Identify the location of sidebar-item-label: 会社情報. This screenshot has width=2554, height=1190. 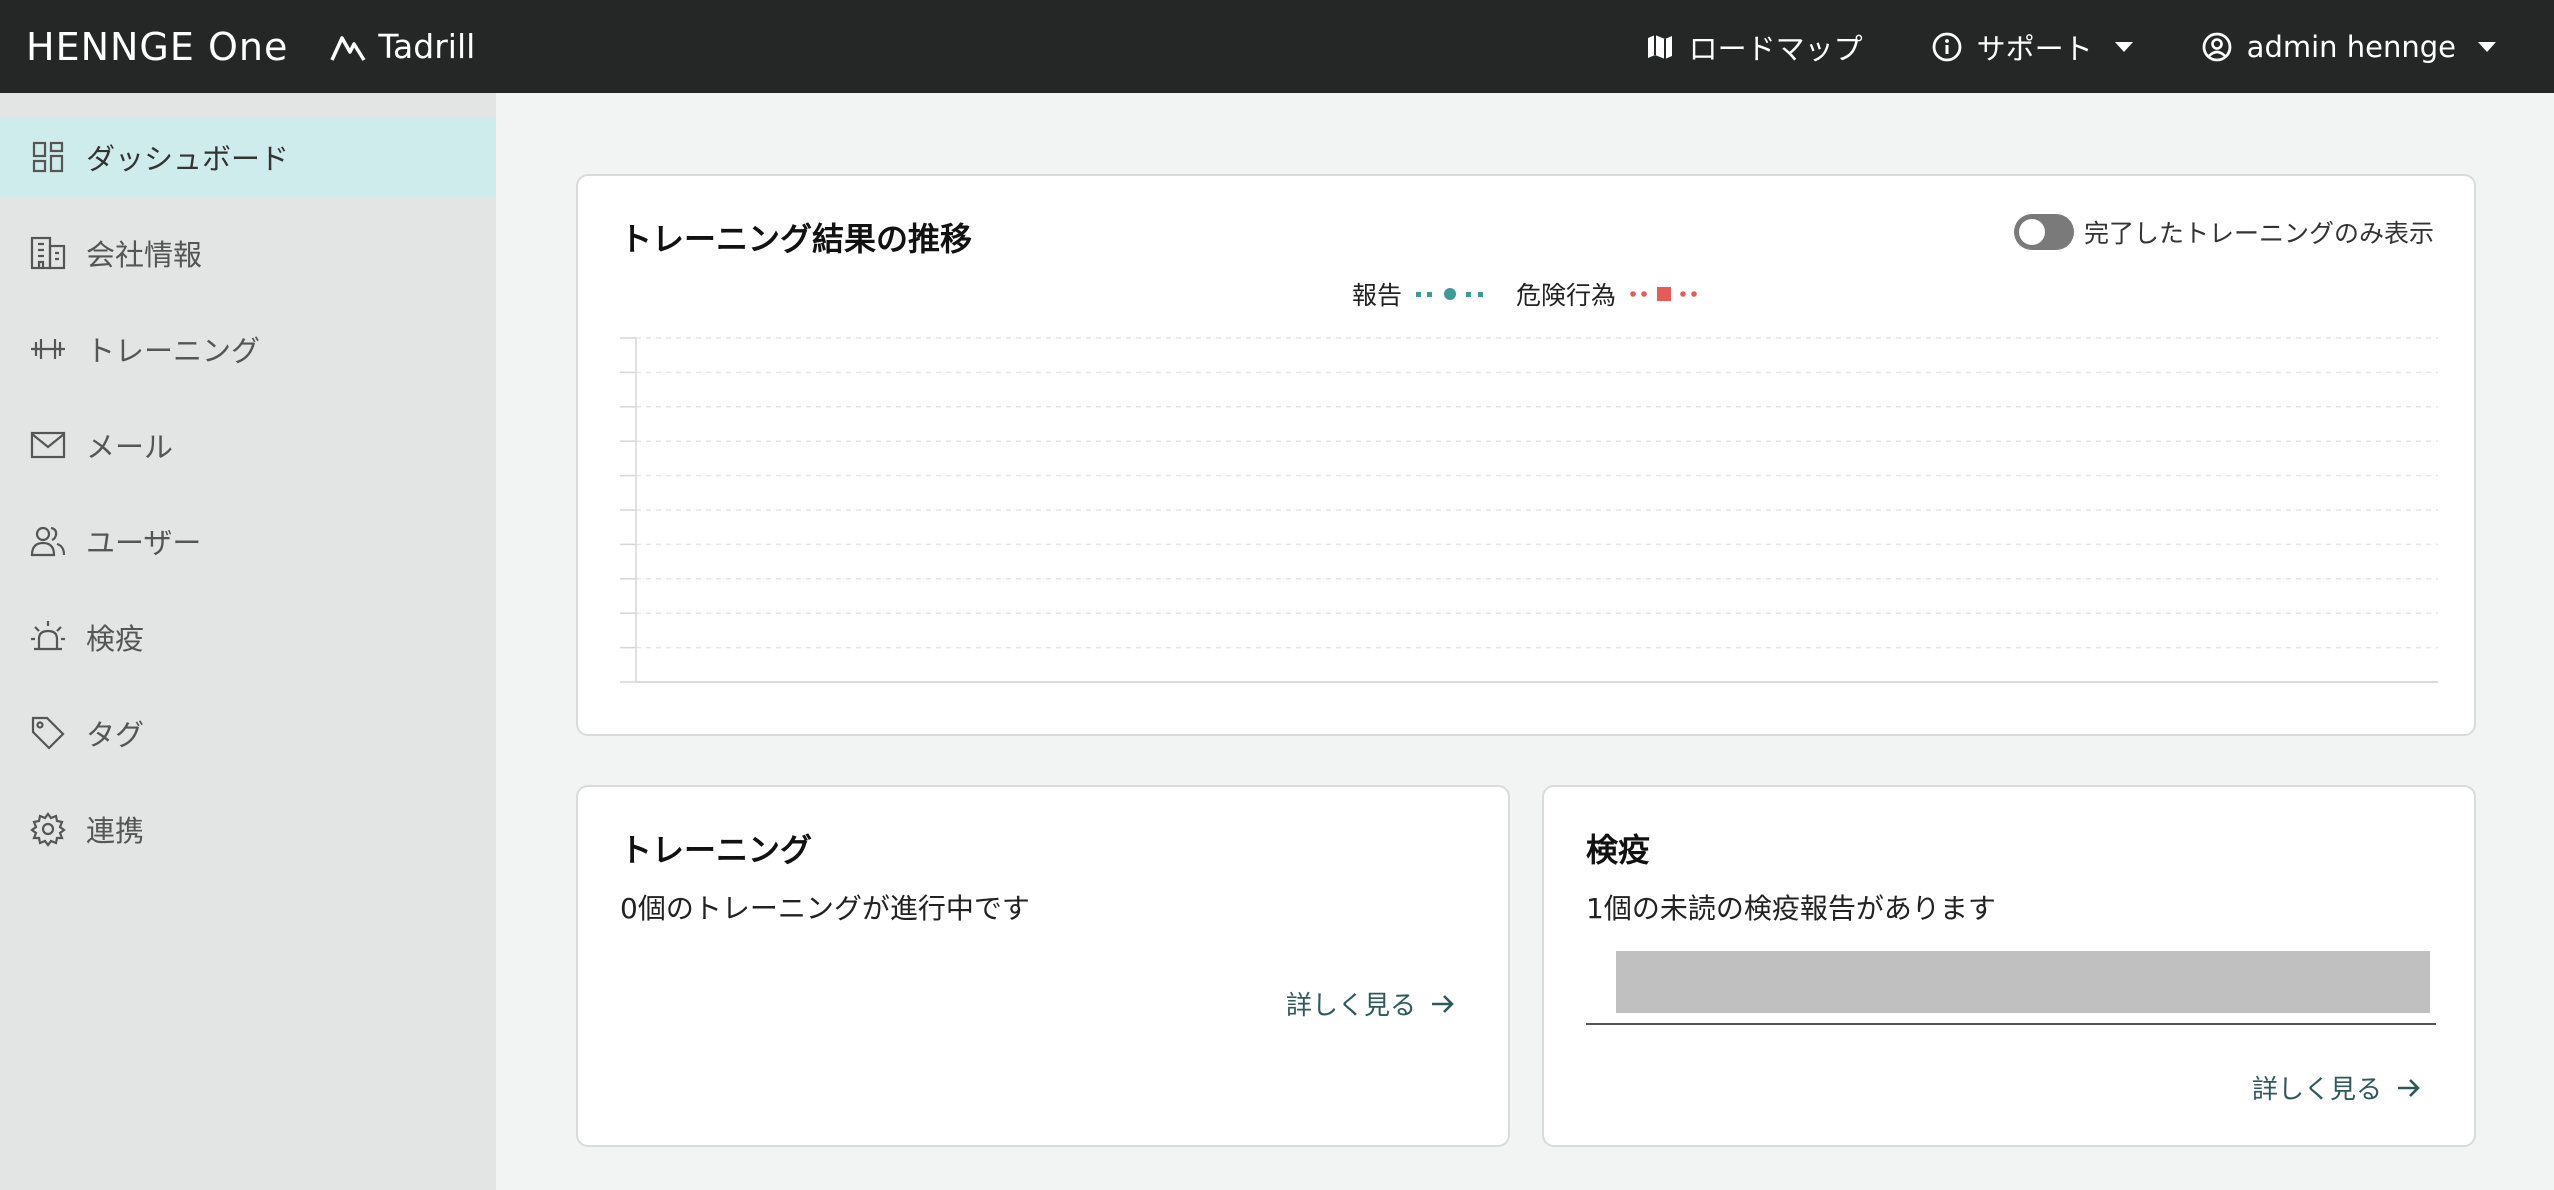
(144, 255).